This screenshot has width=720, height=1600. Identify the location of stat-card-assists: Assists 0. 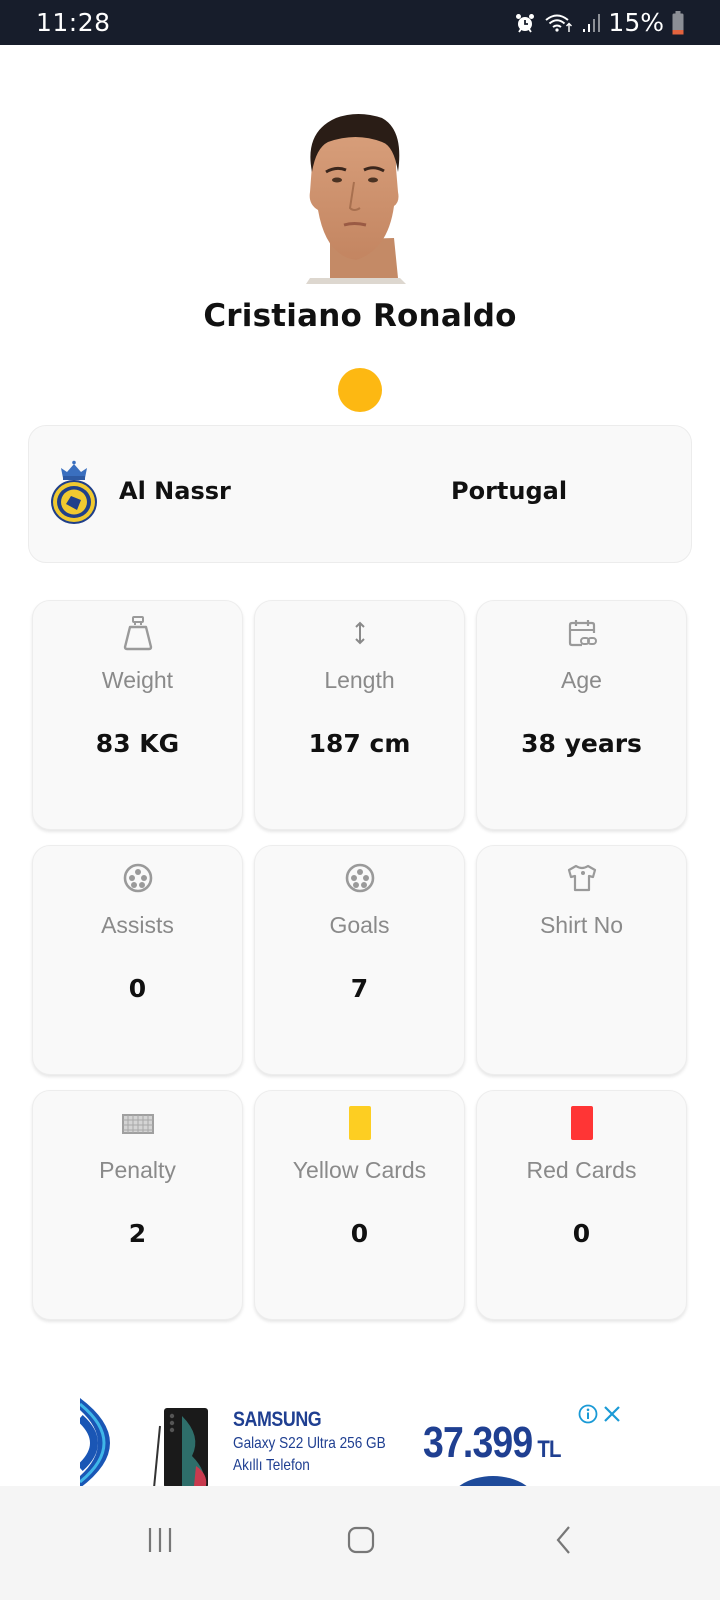
(137, 960).